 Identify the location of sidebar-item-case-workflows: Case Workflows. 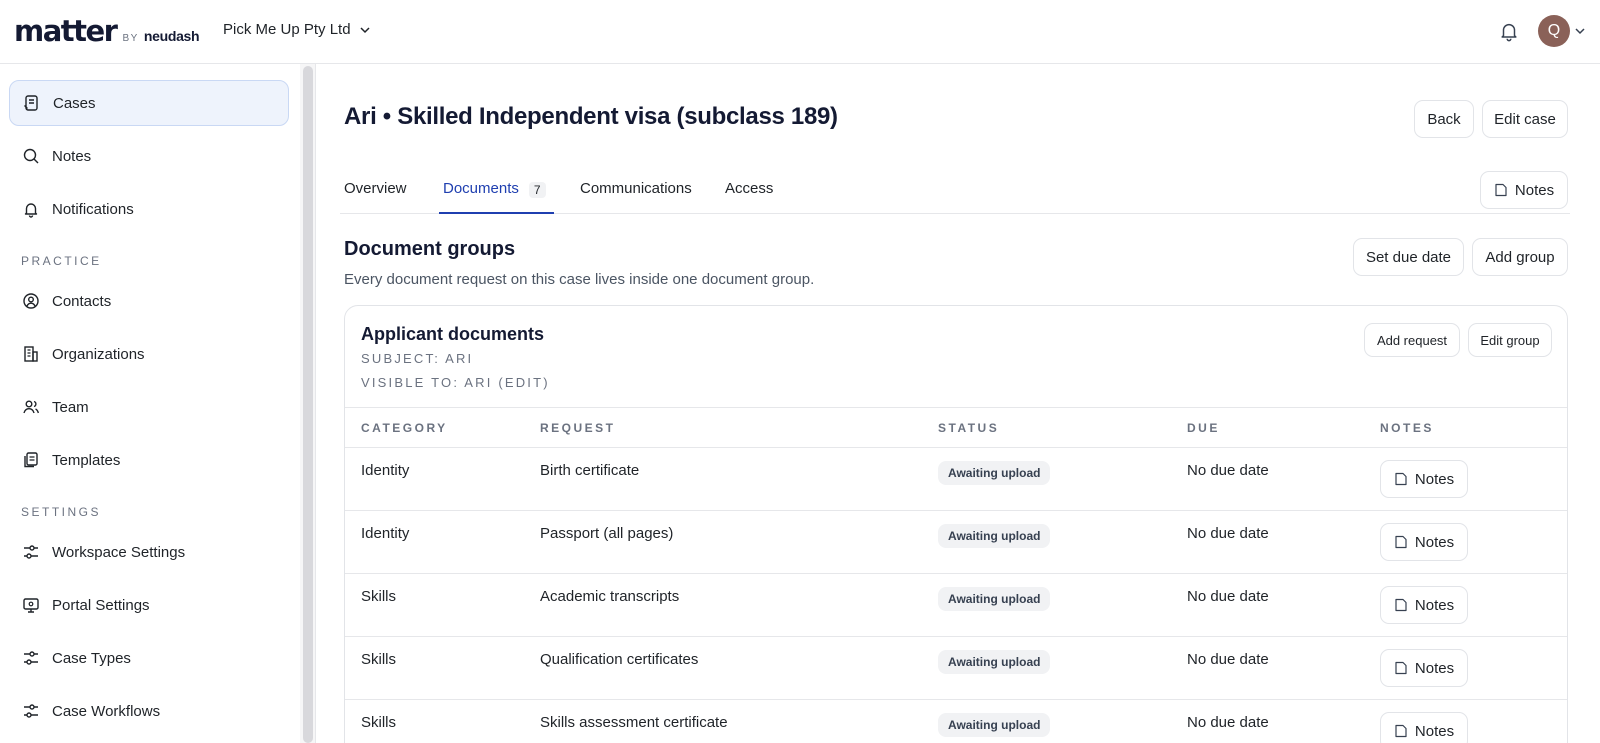
(149, 711).